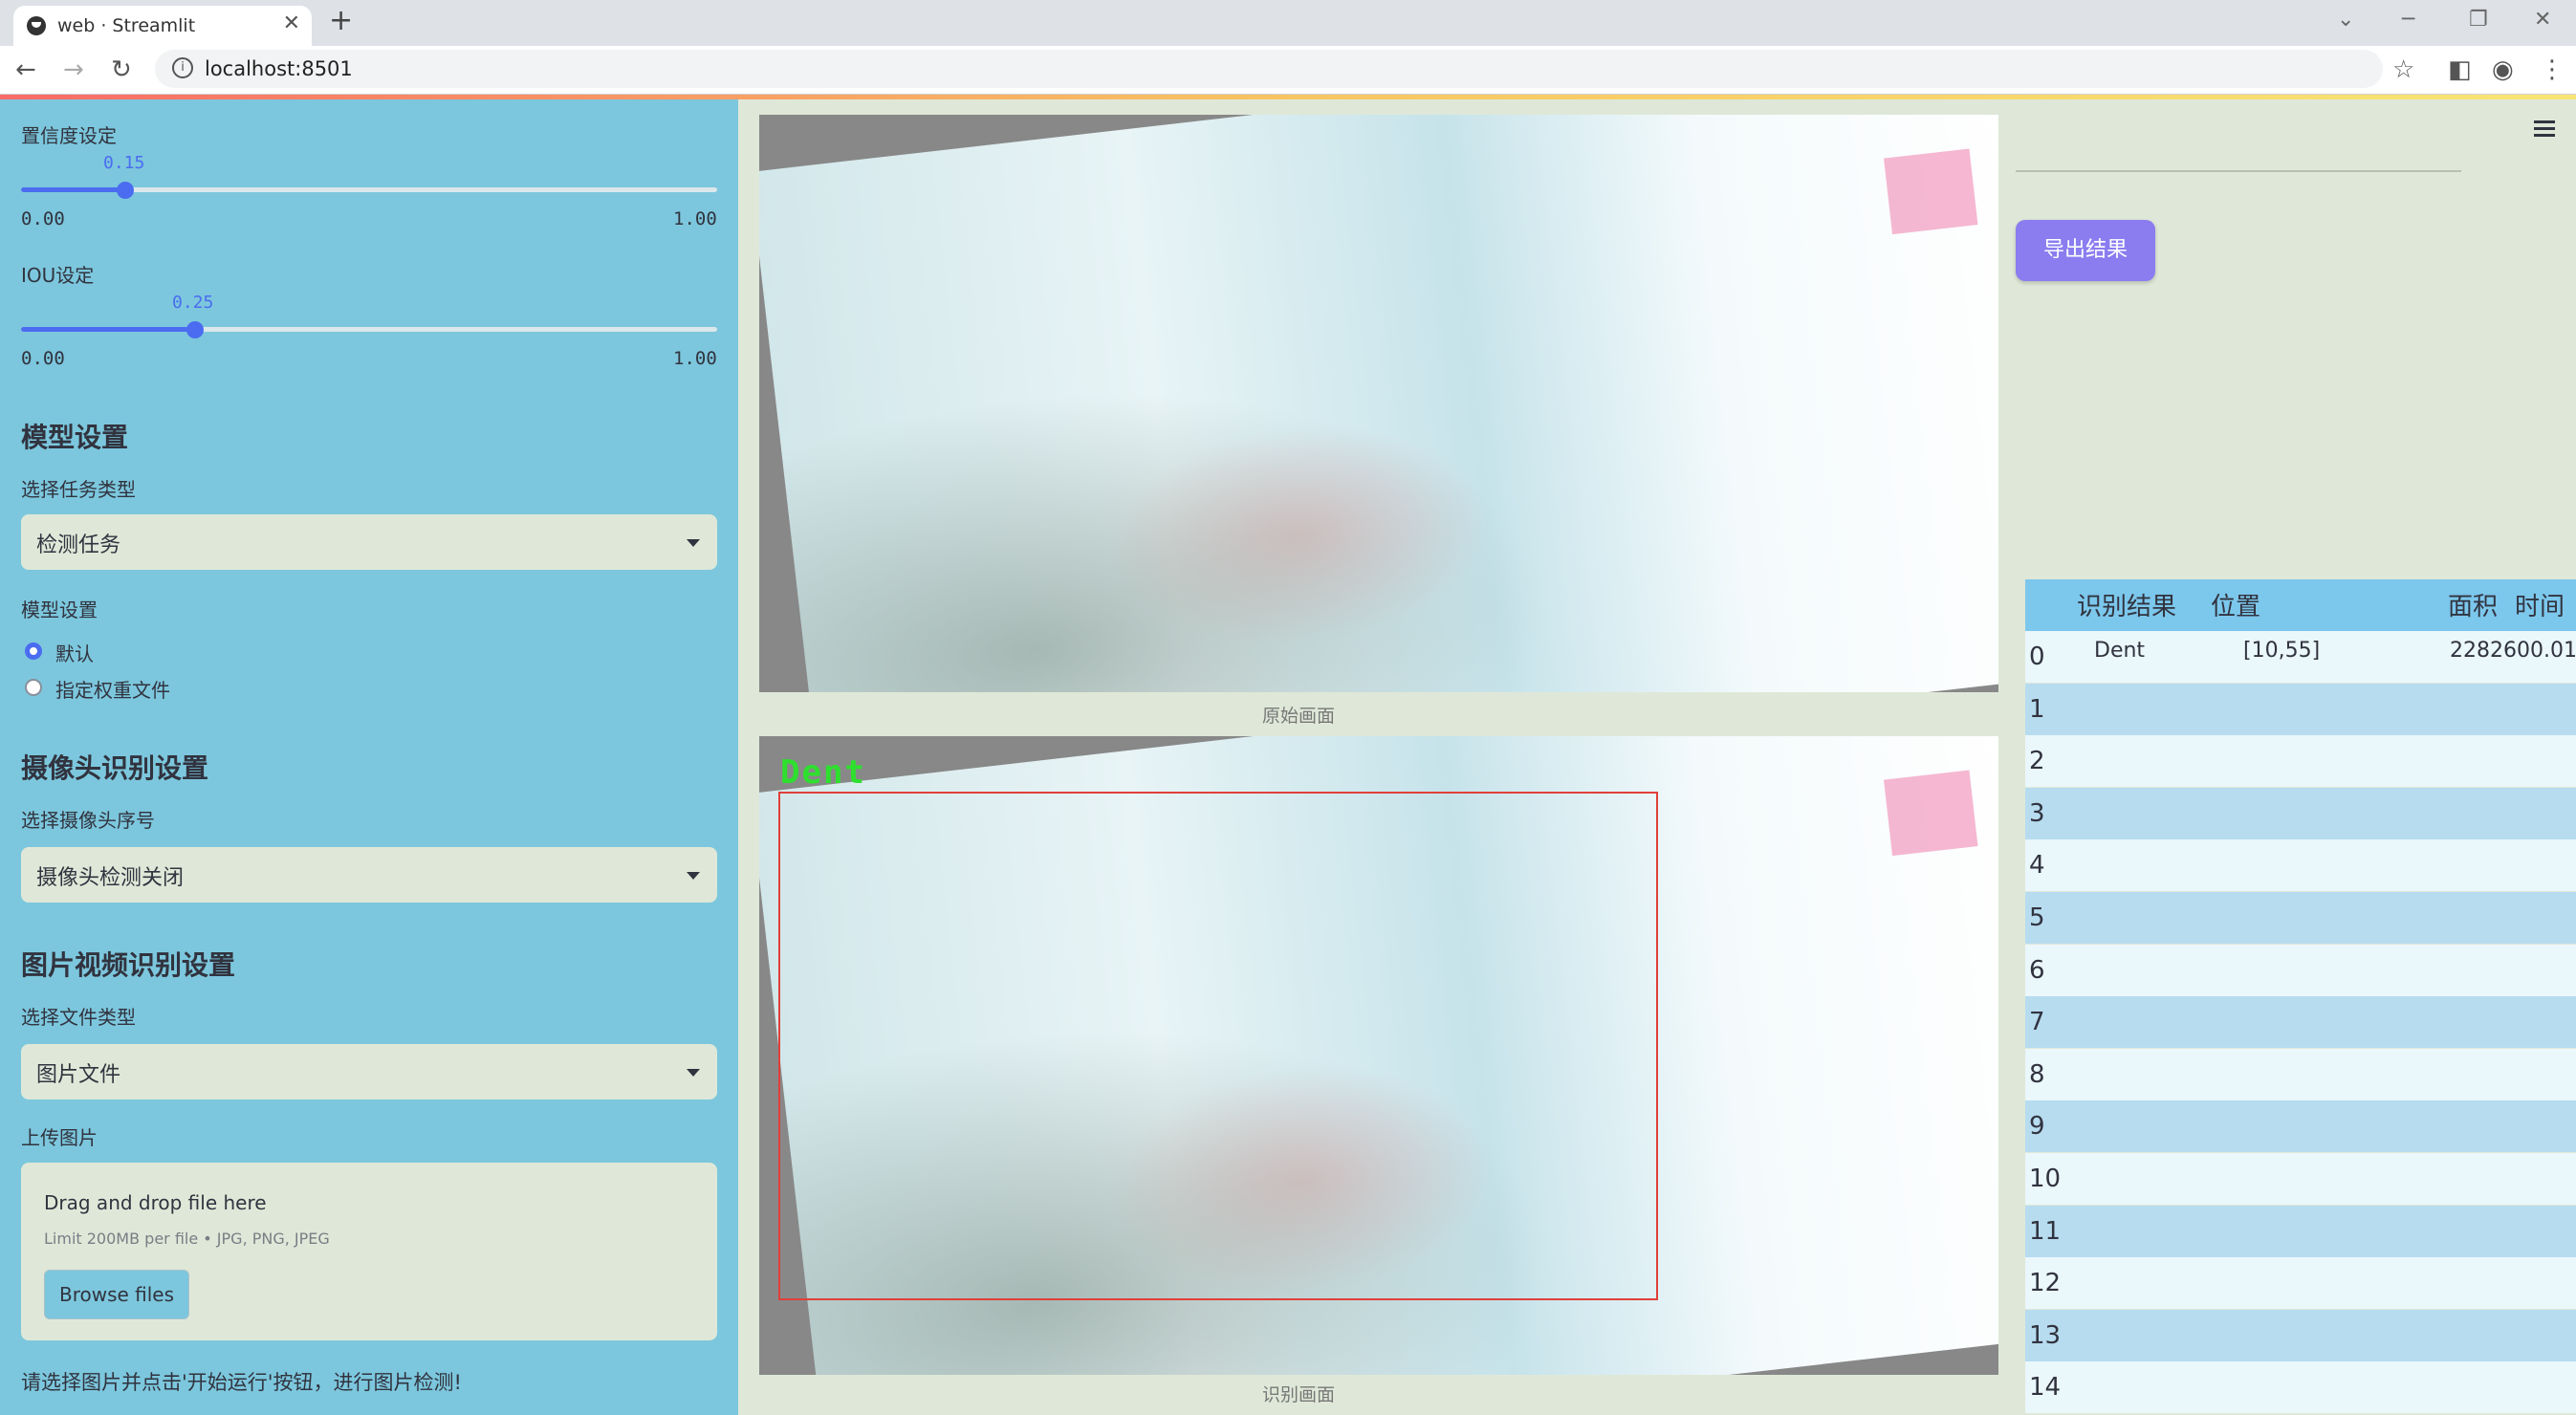  Describe the element at coordinates (88, 820) in the screenshot. I see `camera-index-label: 选择摄像头序号` at that location.